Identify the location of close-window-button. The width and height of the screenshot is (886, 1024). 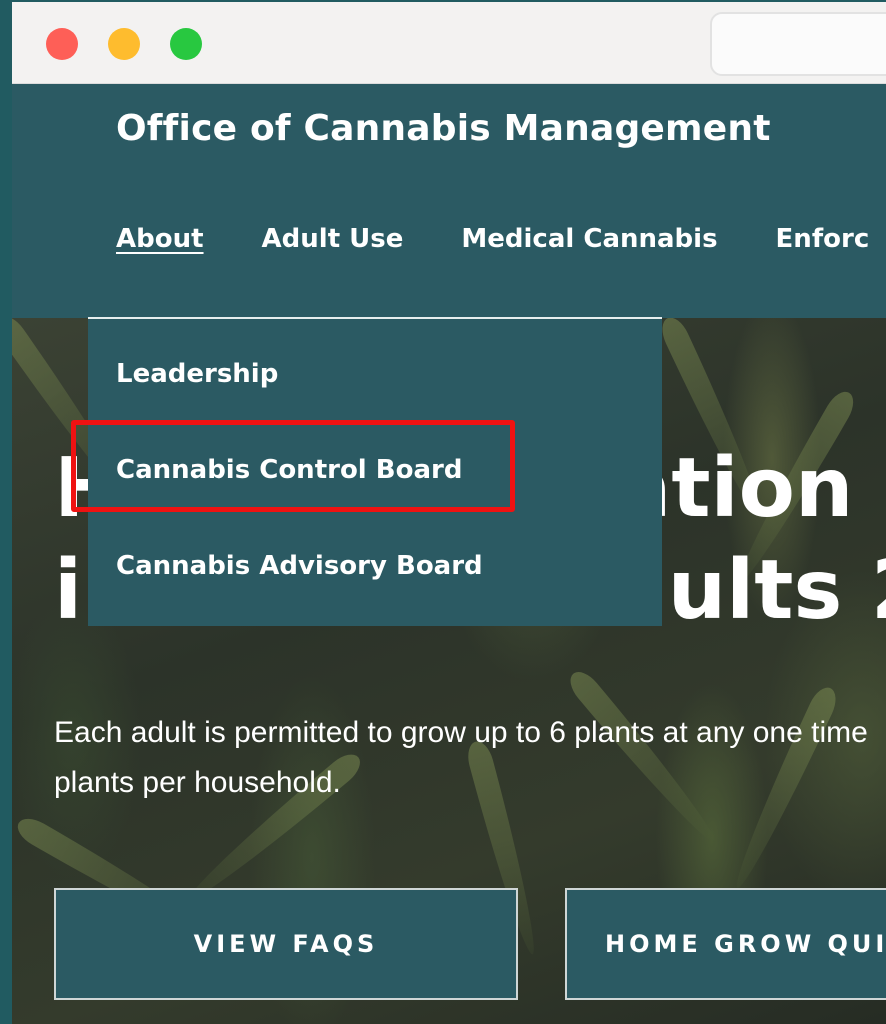
(62, 44).